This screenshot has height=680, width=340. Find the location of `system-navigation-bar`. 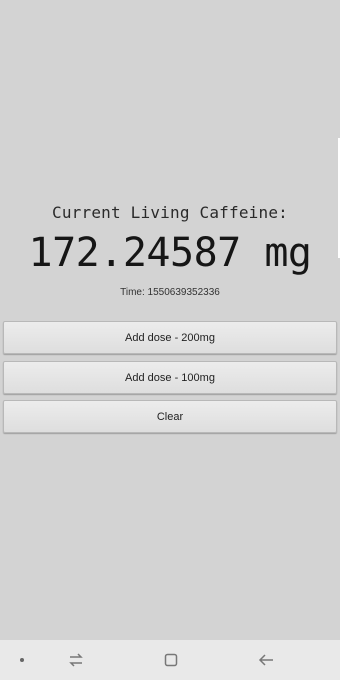

system-navigation-bar is located at coordinates (170, 660).